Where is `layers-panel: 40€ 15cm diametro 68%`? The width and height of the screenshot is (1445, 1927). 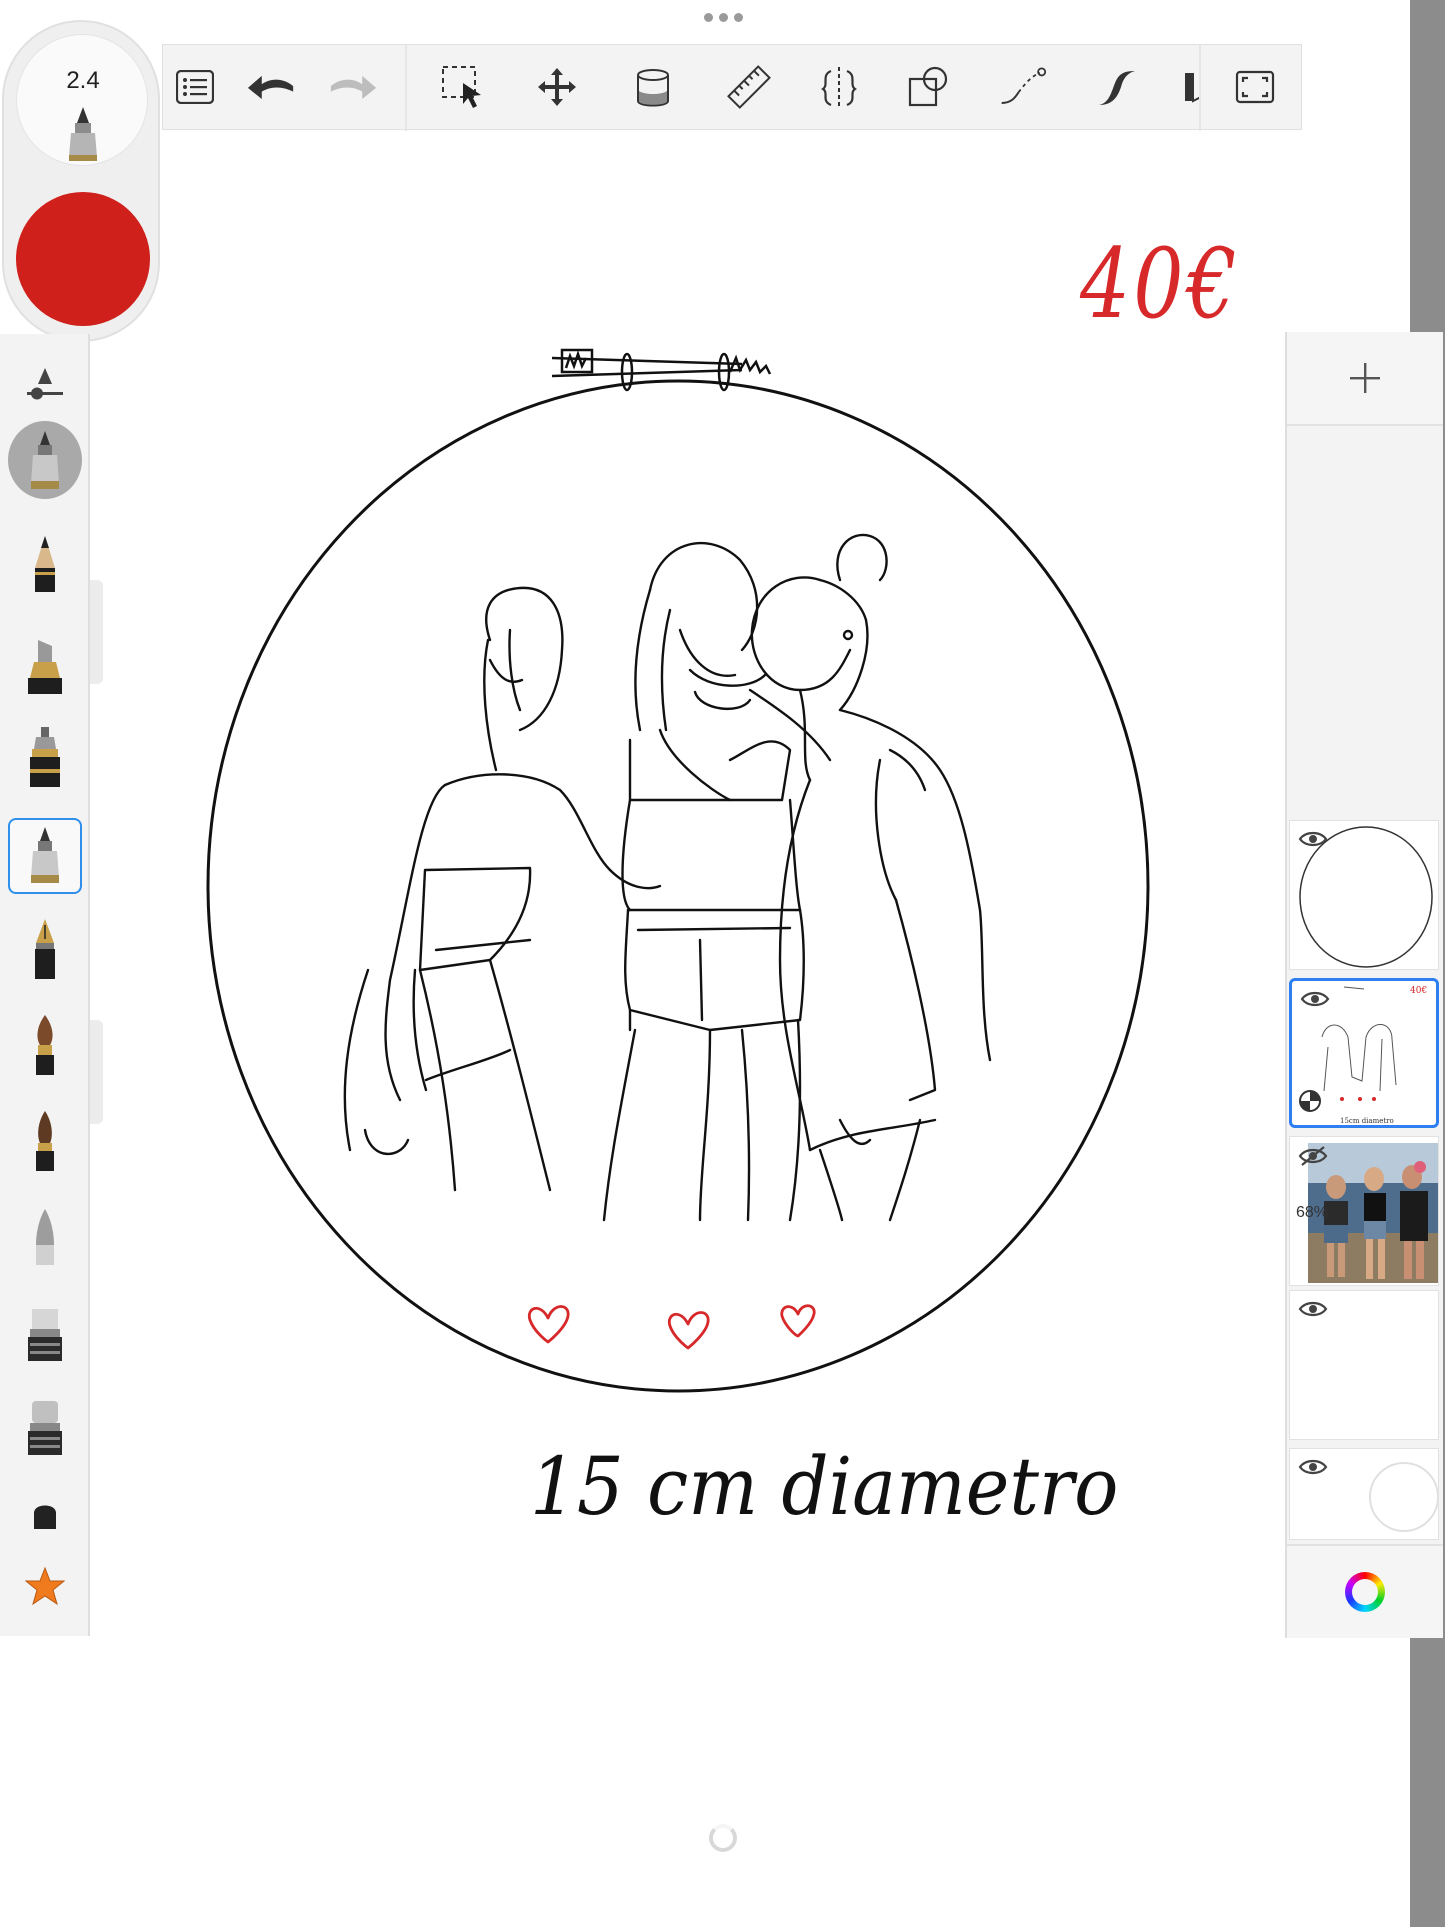 layers-panel: 40€ 15cm diametro 68% is located at coordinates (1364, 985).